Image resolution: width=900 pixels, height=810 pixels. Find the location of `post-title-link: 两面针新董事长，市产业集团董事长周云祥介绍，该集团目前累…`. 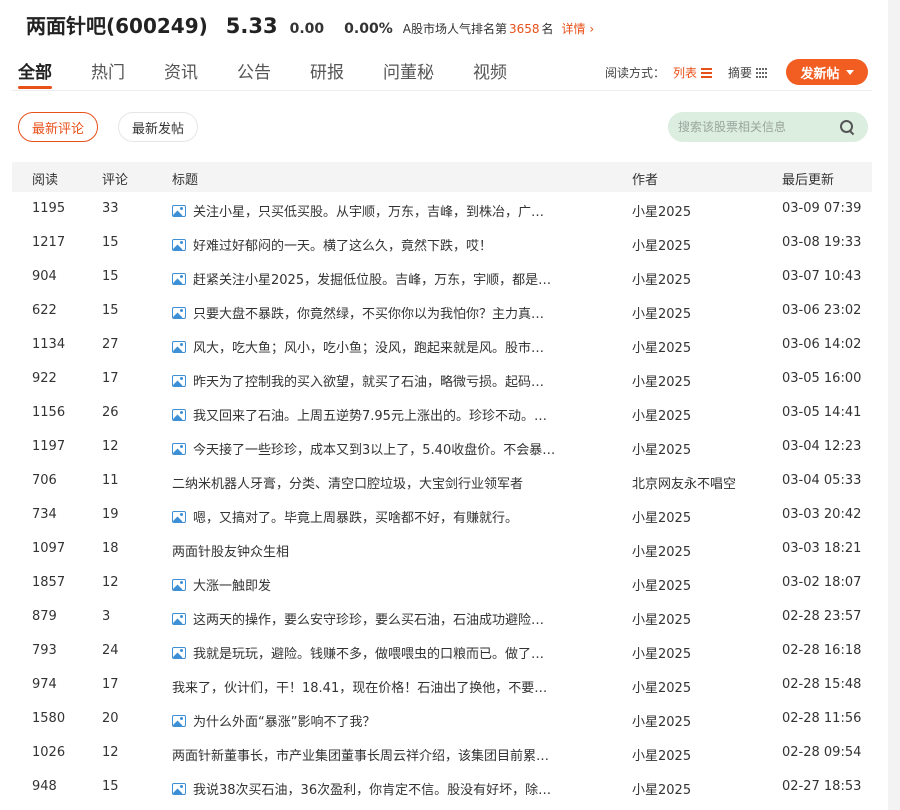

post-title-link: 两面针新董事长，市产业集团董事长周云祥介绍，该集团目前累… is located at coordinates (387, 754).